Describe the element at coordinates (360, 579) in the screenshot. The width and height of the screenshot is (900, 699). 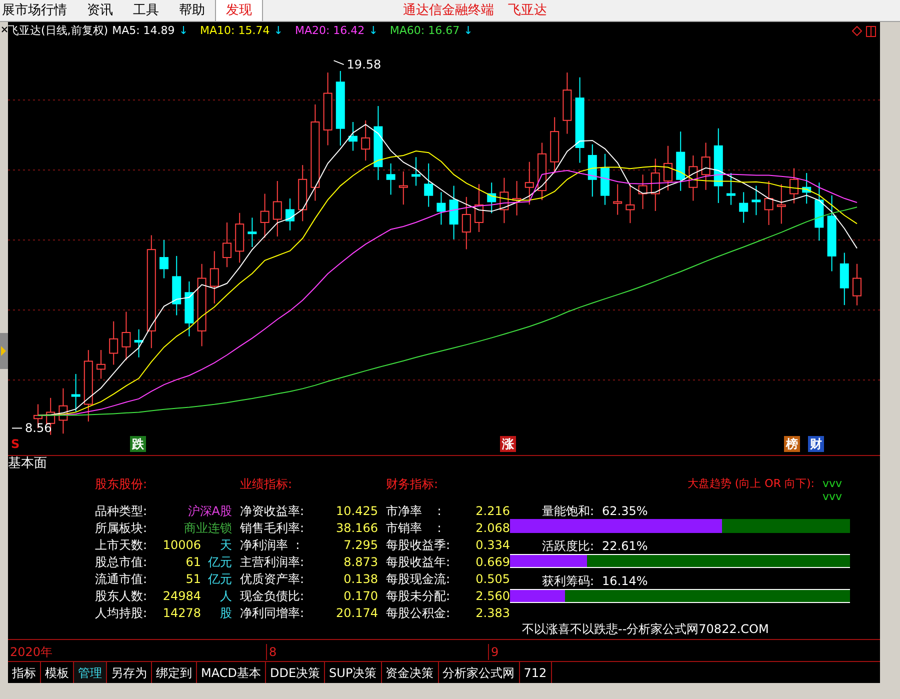
I see `field-value: 0.138` at that location.